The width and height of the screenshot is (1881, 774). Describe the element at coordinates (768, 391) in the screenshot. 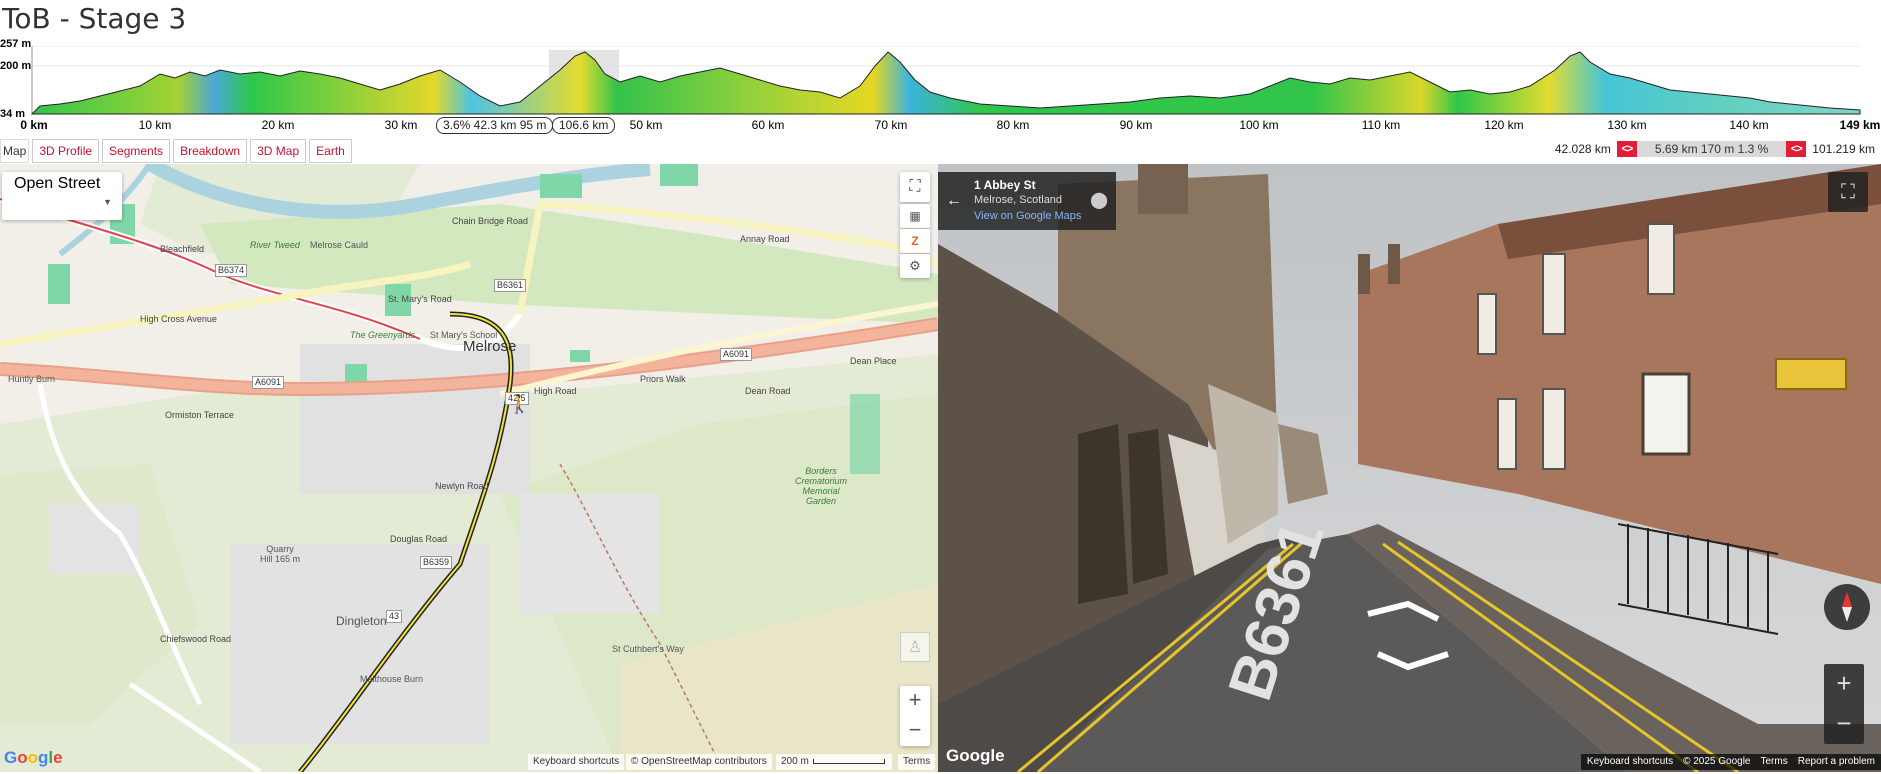

I see `map-label-dean-road: Dean Road` at that location.